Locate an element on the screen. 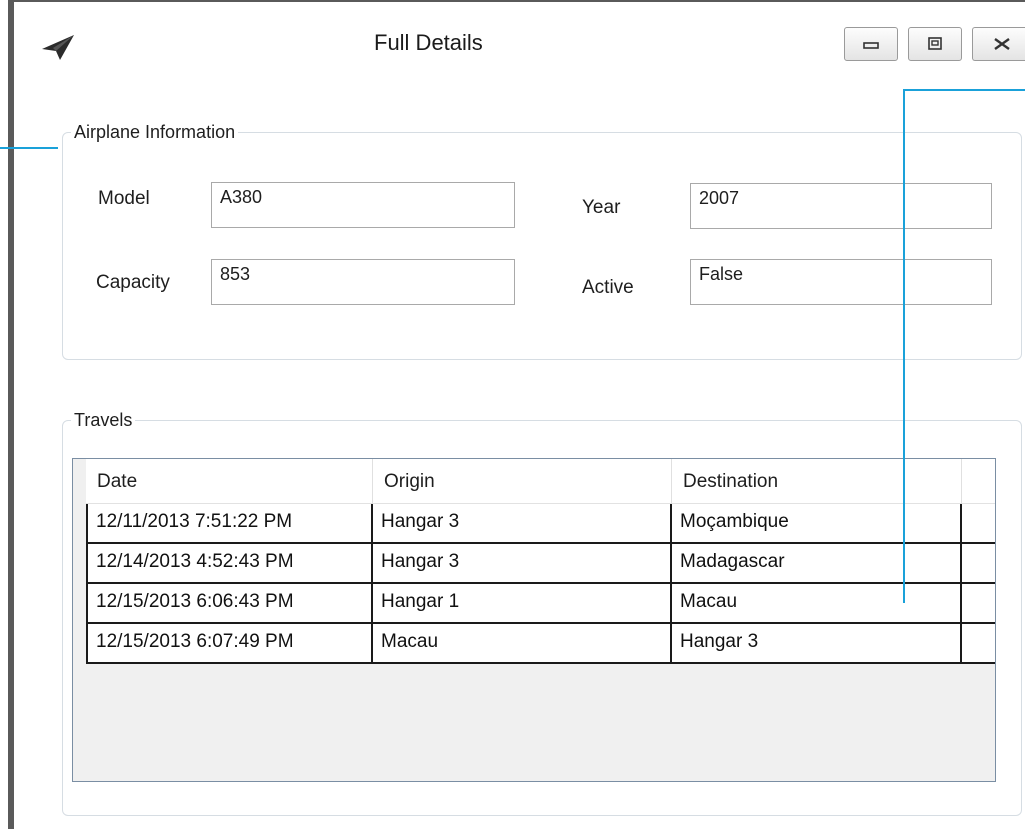 The height and width of the screenshot is (829, 1025). active-field: False is located at coordinates (841, 282).